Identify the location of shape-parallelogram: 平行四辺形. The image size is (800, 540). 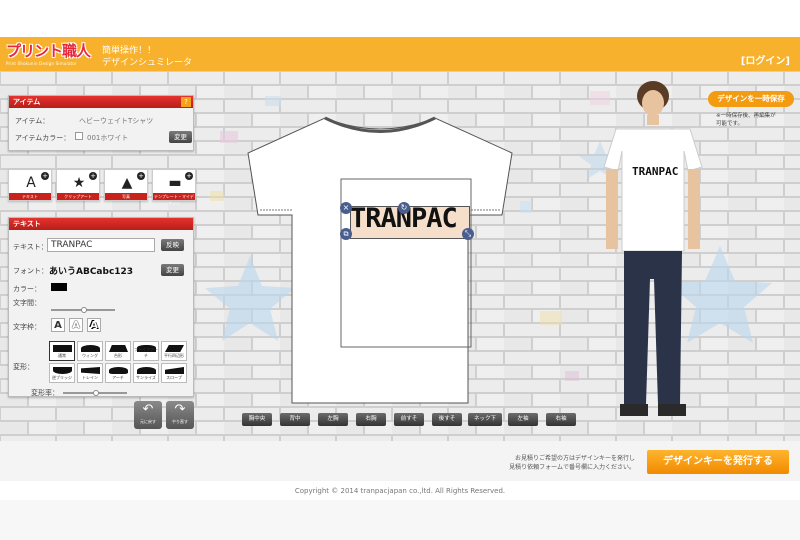
(174, 351).